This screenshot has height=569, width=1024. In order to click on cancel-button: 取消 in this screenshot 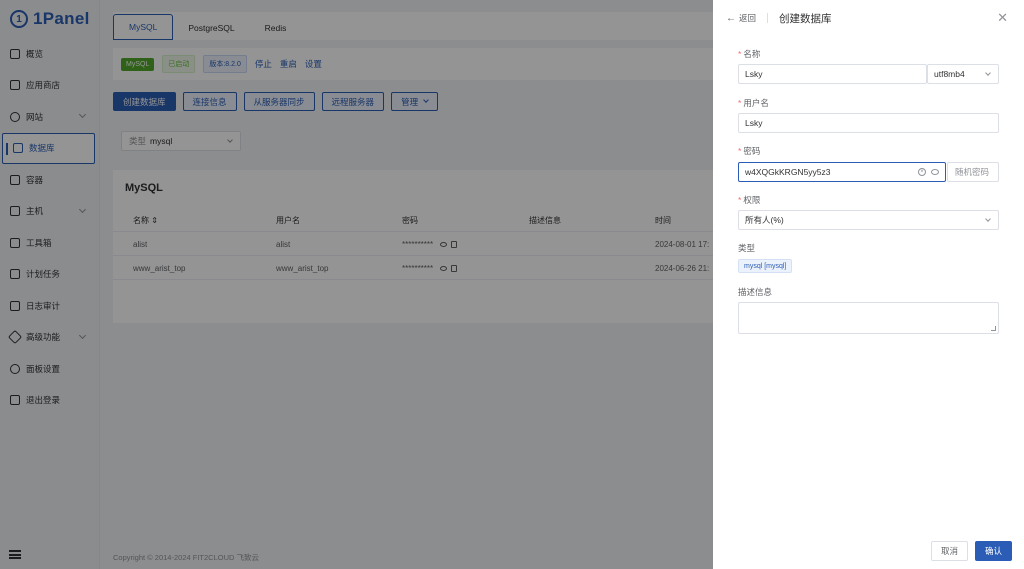, I will do `click(950, 551)`.